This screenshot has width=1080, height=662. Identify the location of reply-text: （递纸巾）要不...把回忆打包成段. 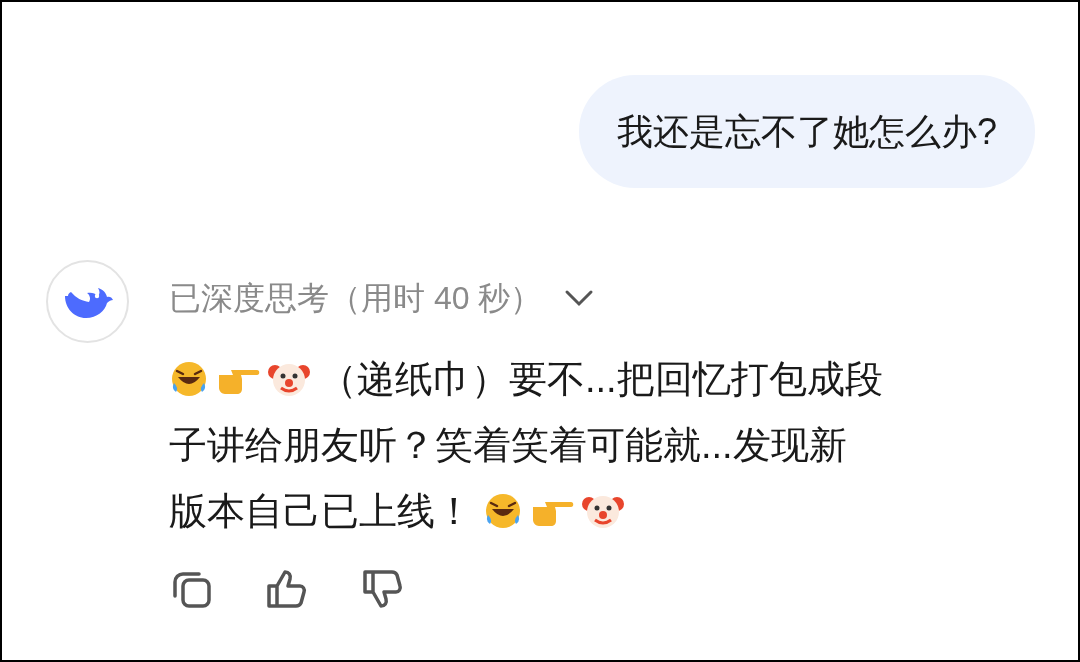
(601, 379).